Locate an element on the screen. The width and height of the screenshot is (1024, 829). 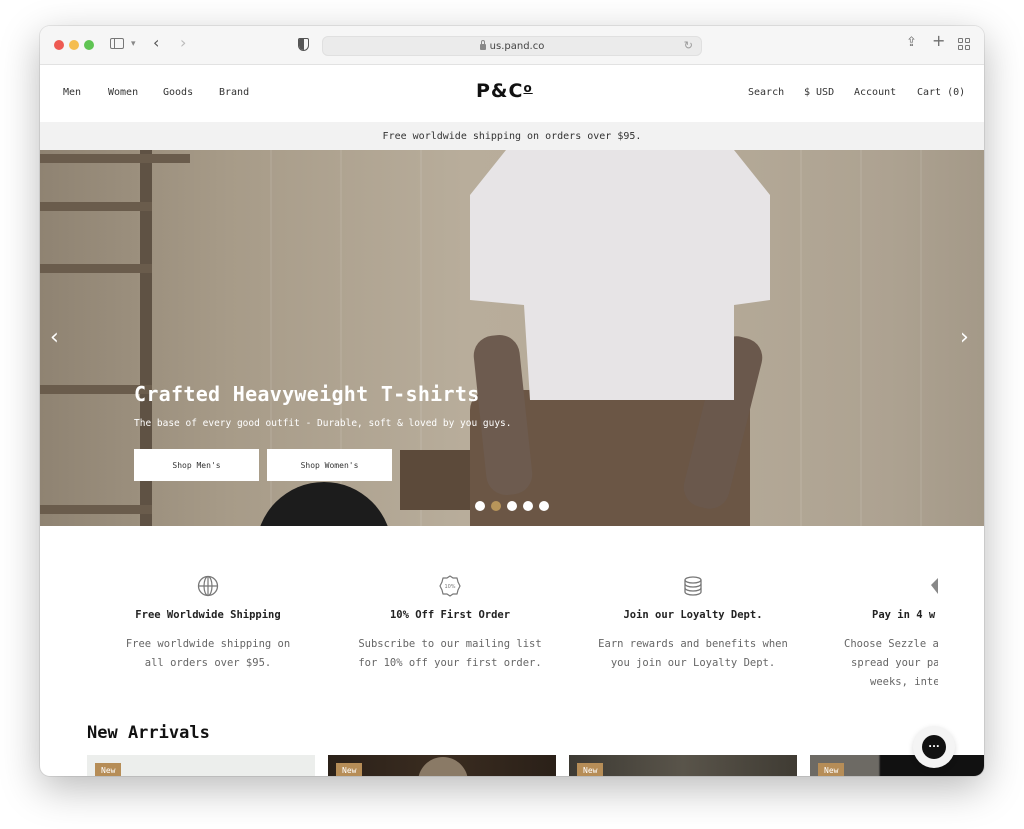
reload-icon: ↻ is located at coordinates (688, 45).